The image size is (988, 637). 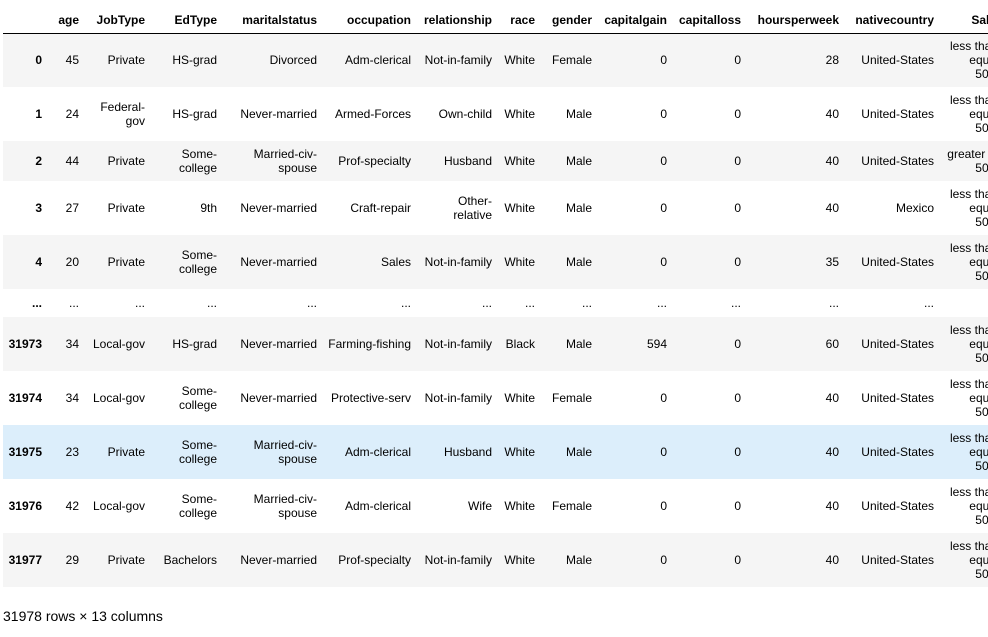 I want to click on cell-hoursperweek: 28, so click(x=832, y=60).